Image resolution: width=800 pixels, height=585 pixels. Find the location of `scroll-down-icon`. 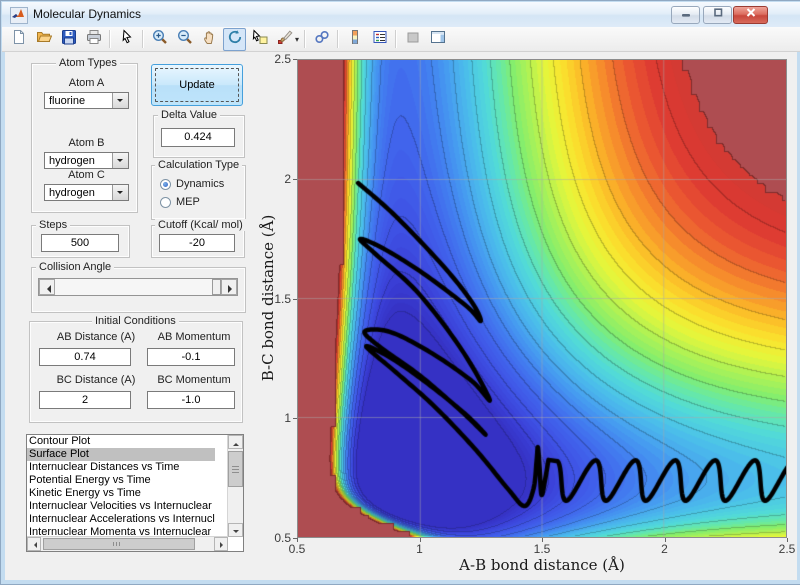

scroll-down-icon is located at coordinates (235, 530).